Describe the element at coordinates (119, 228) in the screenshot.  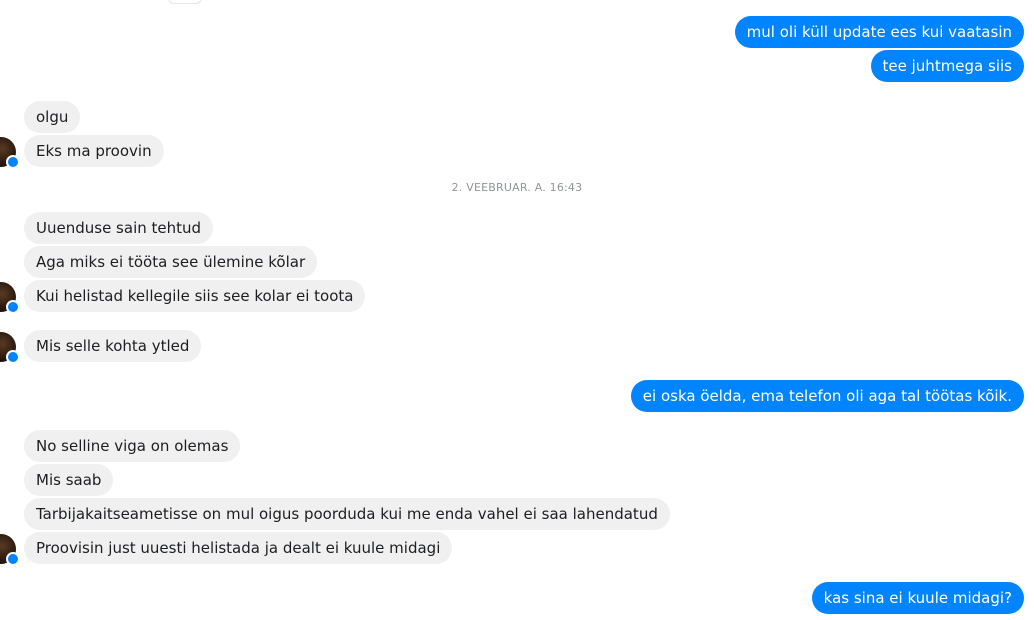
I see `incoming-message: Uuenduse sain tehtud` at that location.